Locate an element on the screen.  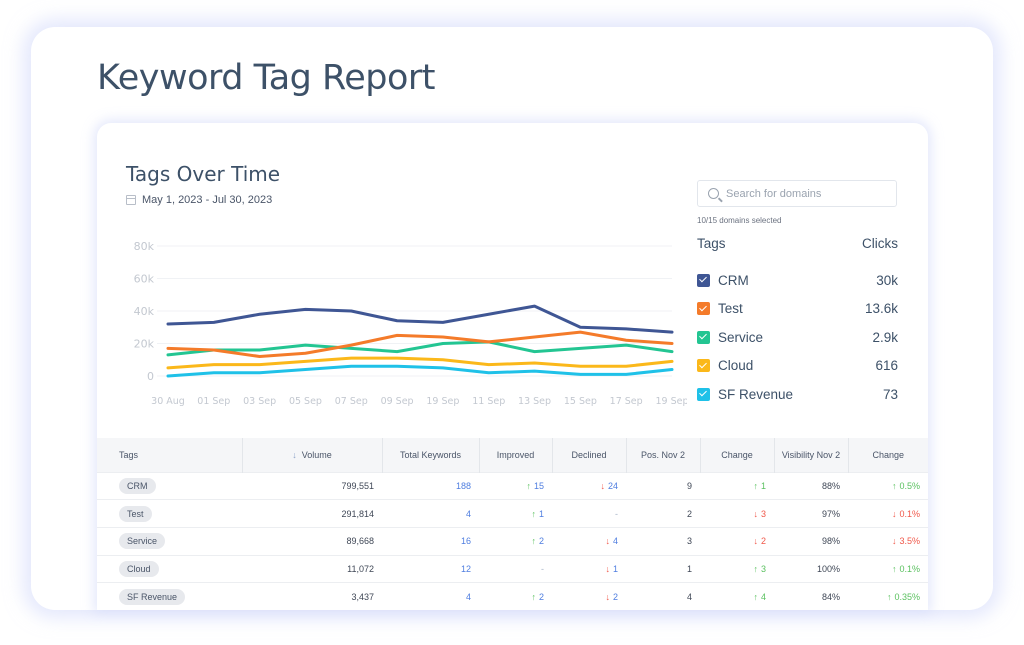
legend-item: SF Revenue 73 is located at coordinates (797, 394).